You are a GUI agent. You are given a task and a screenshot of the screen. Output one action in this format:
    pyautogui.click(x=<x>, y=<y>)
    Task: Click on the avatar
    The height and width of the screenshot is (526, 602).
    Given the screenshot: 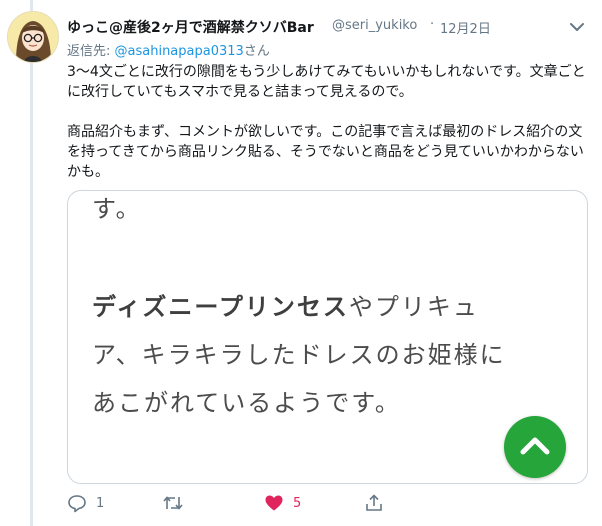 What is the action you would take?
    pyautogui.click(x=33, y=37)
    